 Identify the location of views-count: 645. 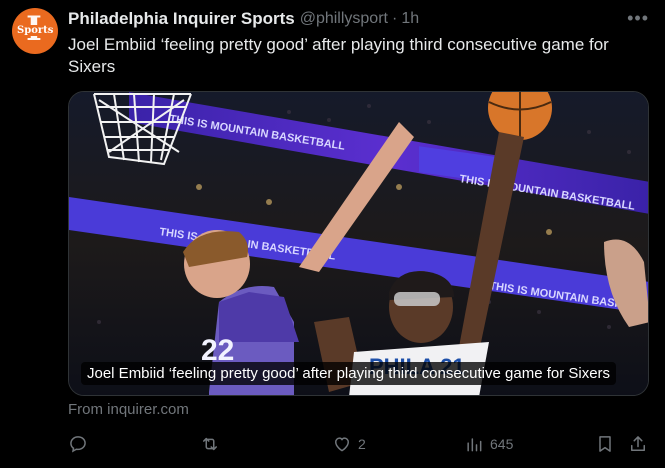
(502, 444).